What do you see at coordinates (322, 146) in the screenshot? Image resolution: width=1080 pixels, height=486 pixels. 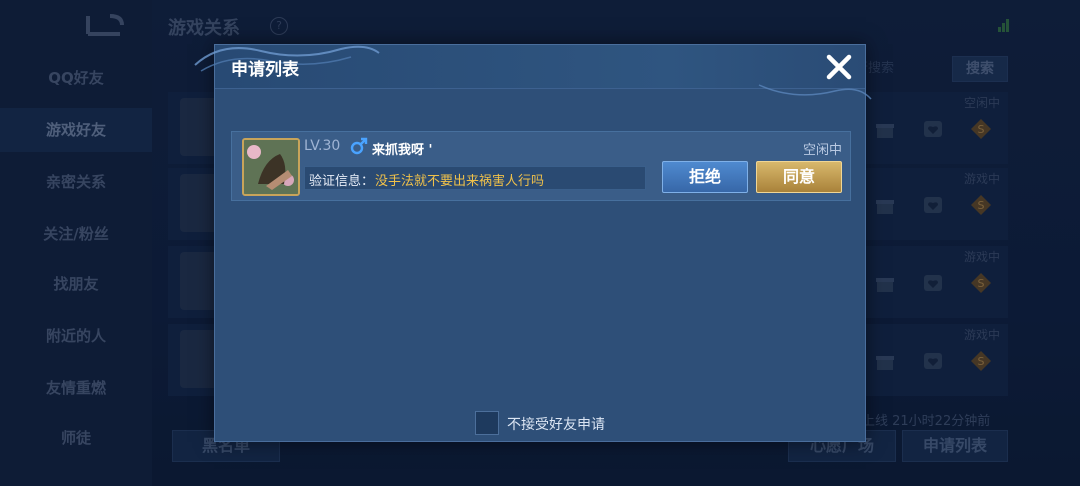 I see `player-level: LV.30` at bounding box center [322, 146].